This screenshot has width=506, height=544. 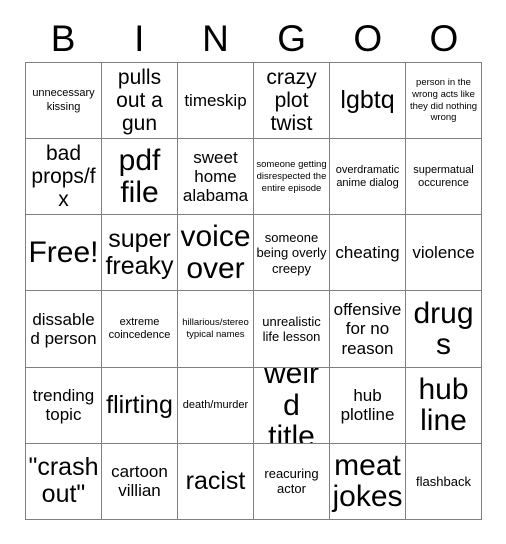 I want to click on bingo-cell-label: reacuring actor, so click(x=291, y=481).